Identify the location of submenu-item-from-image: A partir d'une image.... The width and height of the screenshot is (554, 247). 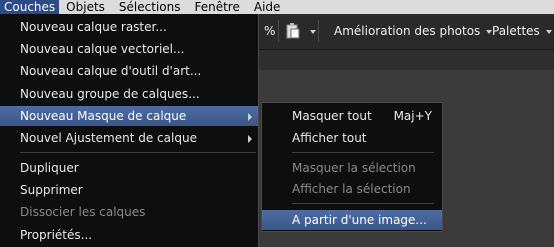
(352, 220).